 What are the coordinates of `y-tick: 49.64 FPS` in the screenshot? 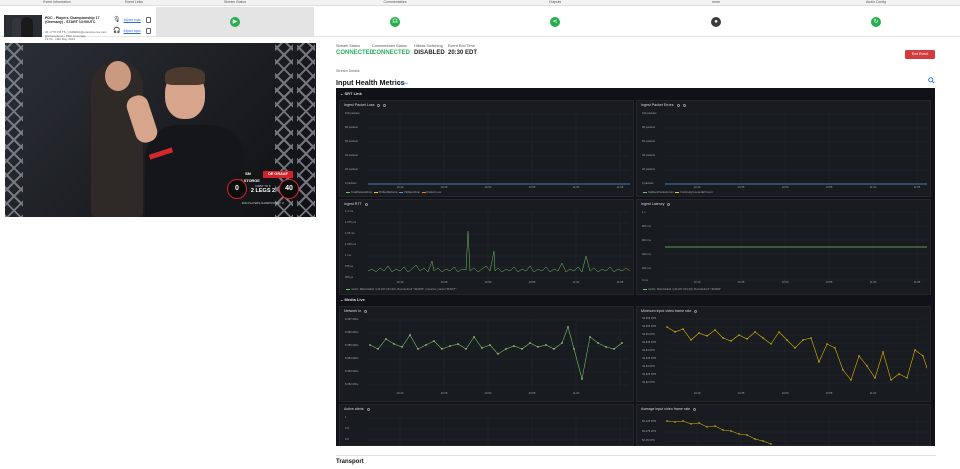 It's located at (648, 350).